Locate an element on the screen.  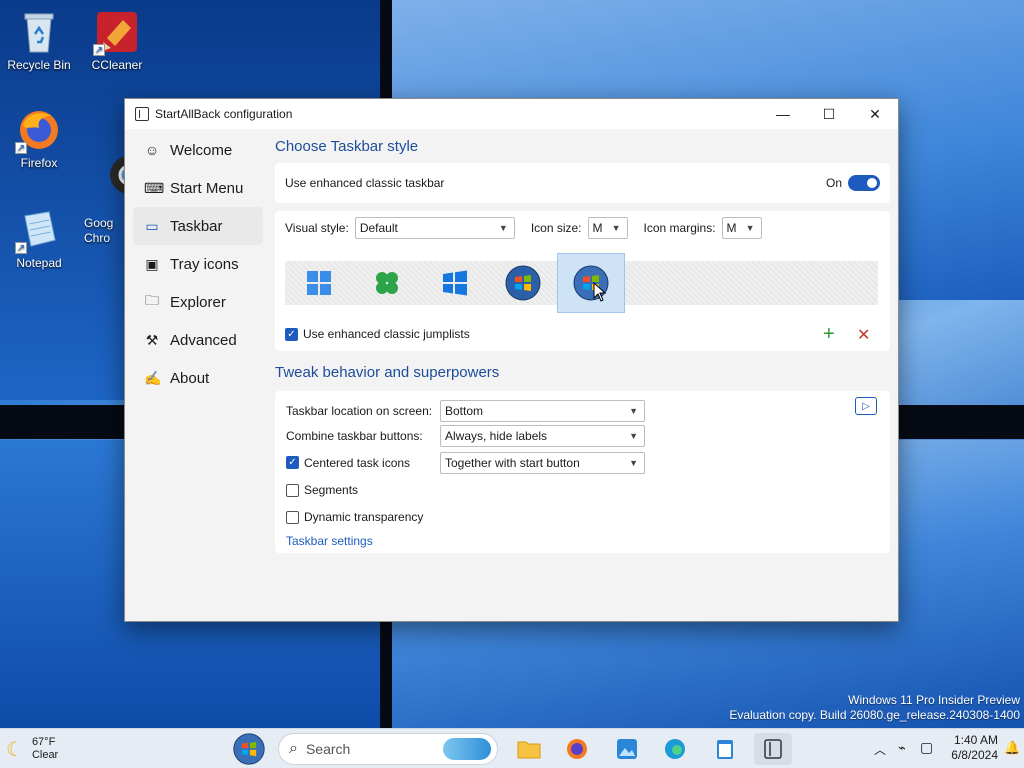
search-highlight-icon is located at coordinates (467, 749).